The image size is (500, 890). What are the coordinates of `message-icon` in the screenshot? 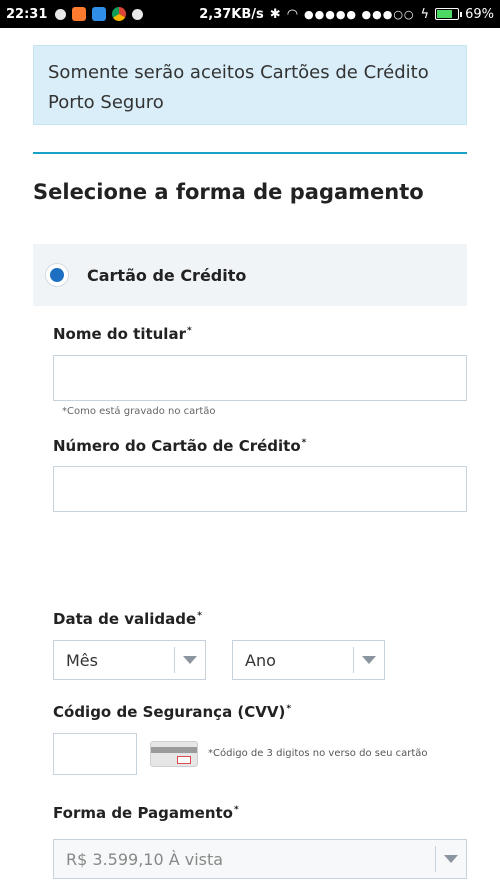 It's located at (99, 14).